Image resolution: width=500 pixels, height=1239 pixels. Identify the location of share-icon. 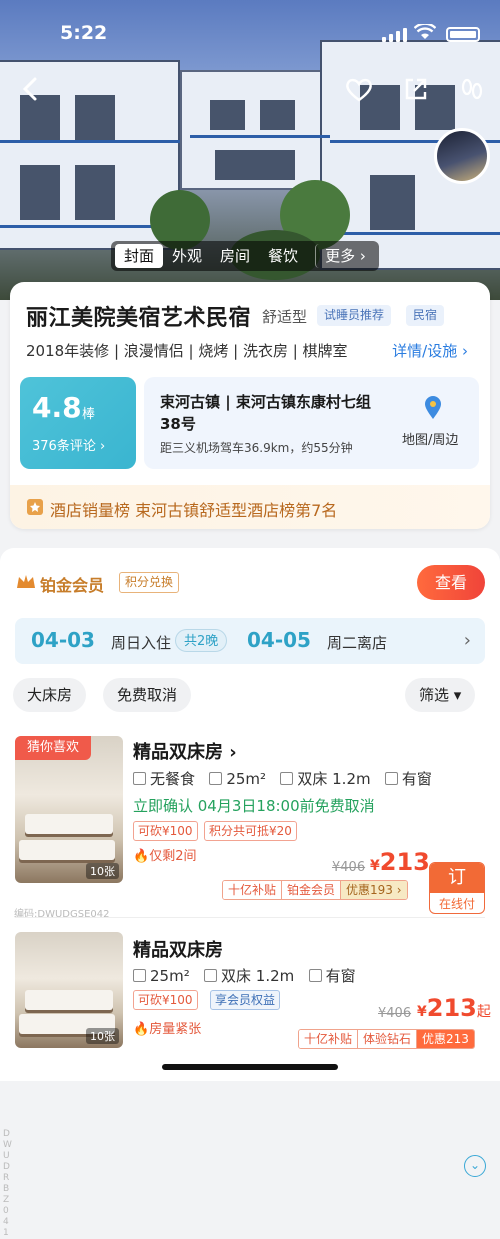
(416, 89).